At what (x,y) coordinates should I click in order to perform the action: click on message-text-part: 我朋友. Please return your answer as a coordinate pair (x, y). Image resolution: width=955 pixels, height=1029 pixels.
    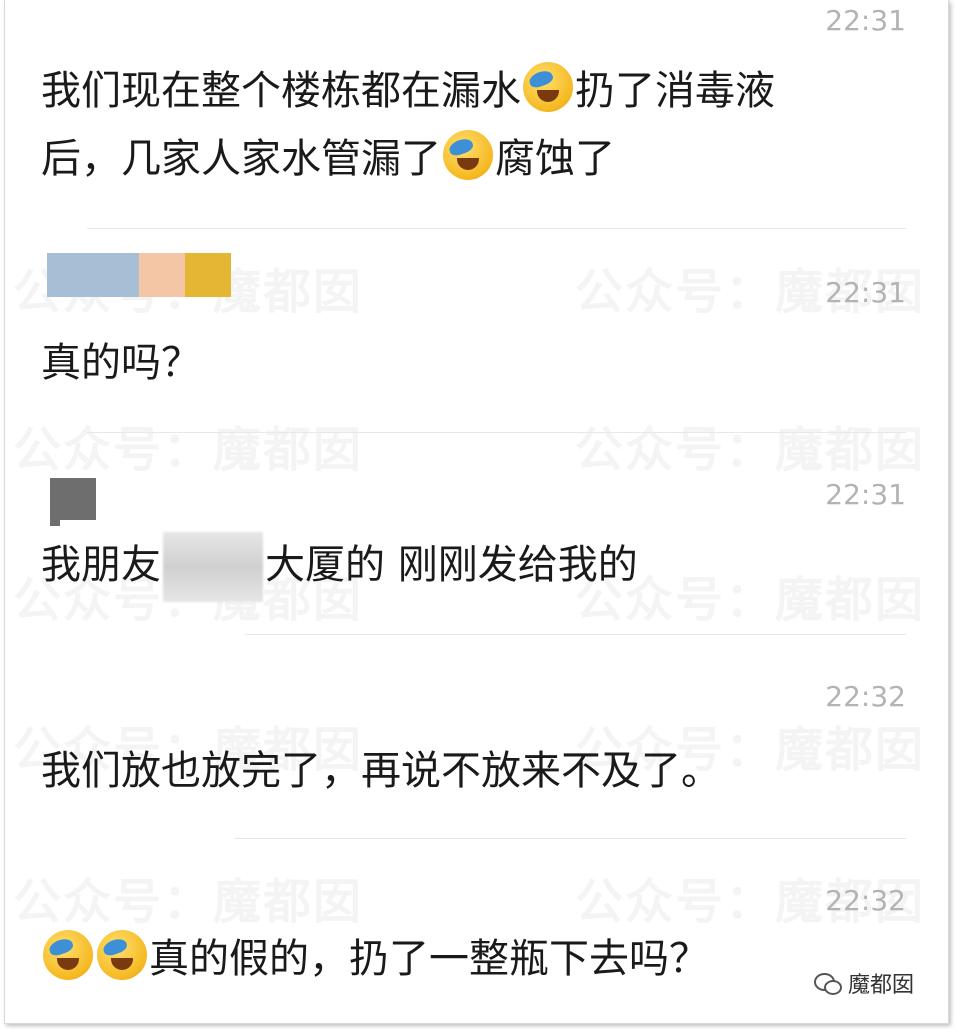
    Looking at the image, I should click on (101, 565).